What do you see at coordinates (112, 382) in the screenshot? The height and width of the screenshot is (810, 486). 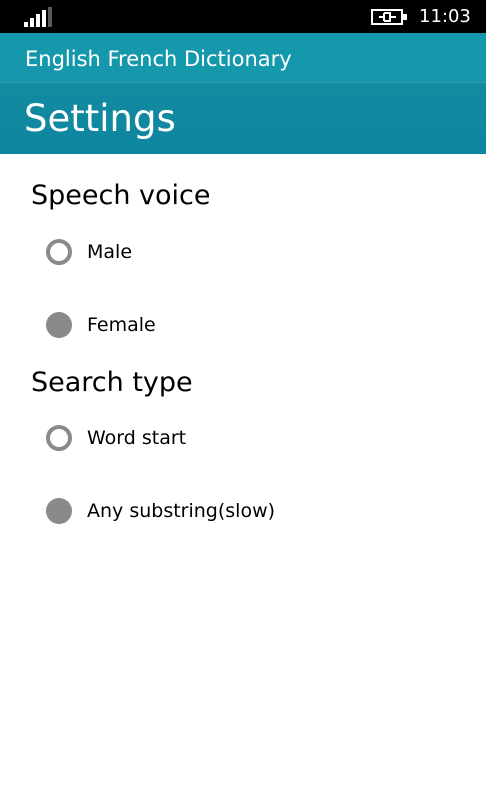 I see `search-type-heading: Search type` at bounding box center [112, 382].